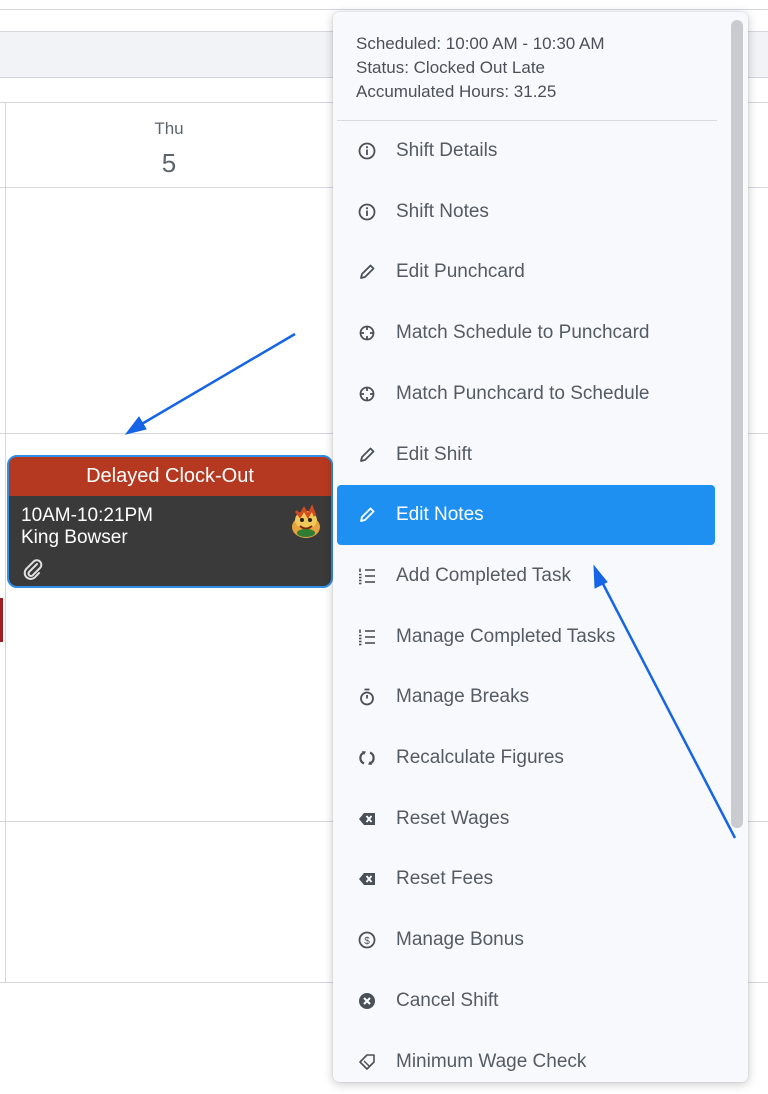  What do you see at coordinates (442, 211) in the screenshot?
I see `menu-item-label: Shift Notes` at bounding box center [442, 211].